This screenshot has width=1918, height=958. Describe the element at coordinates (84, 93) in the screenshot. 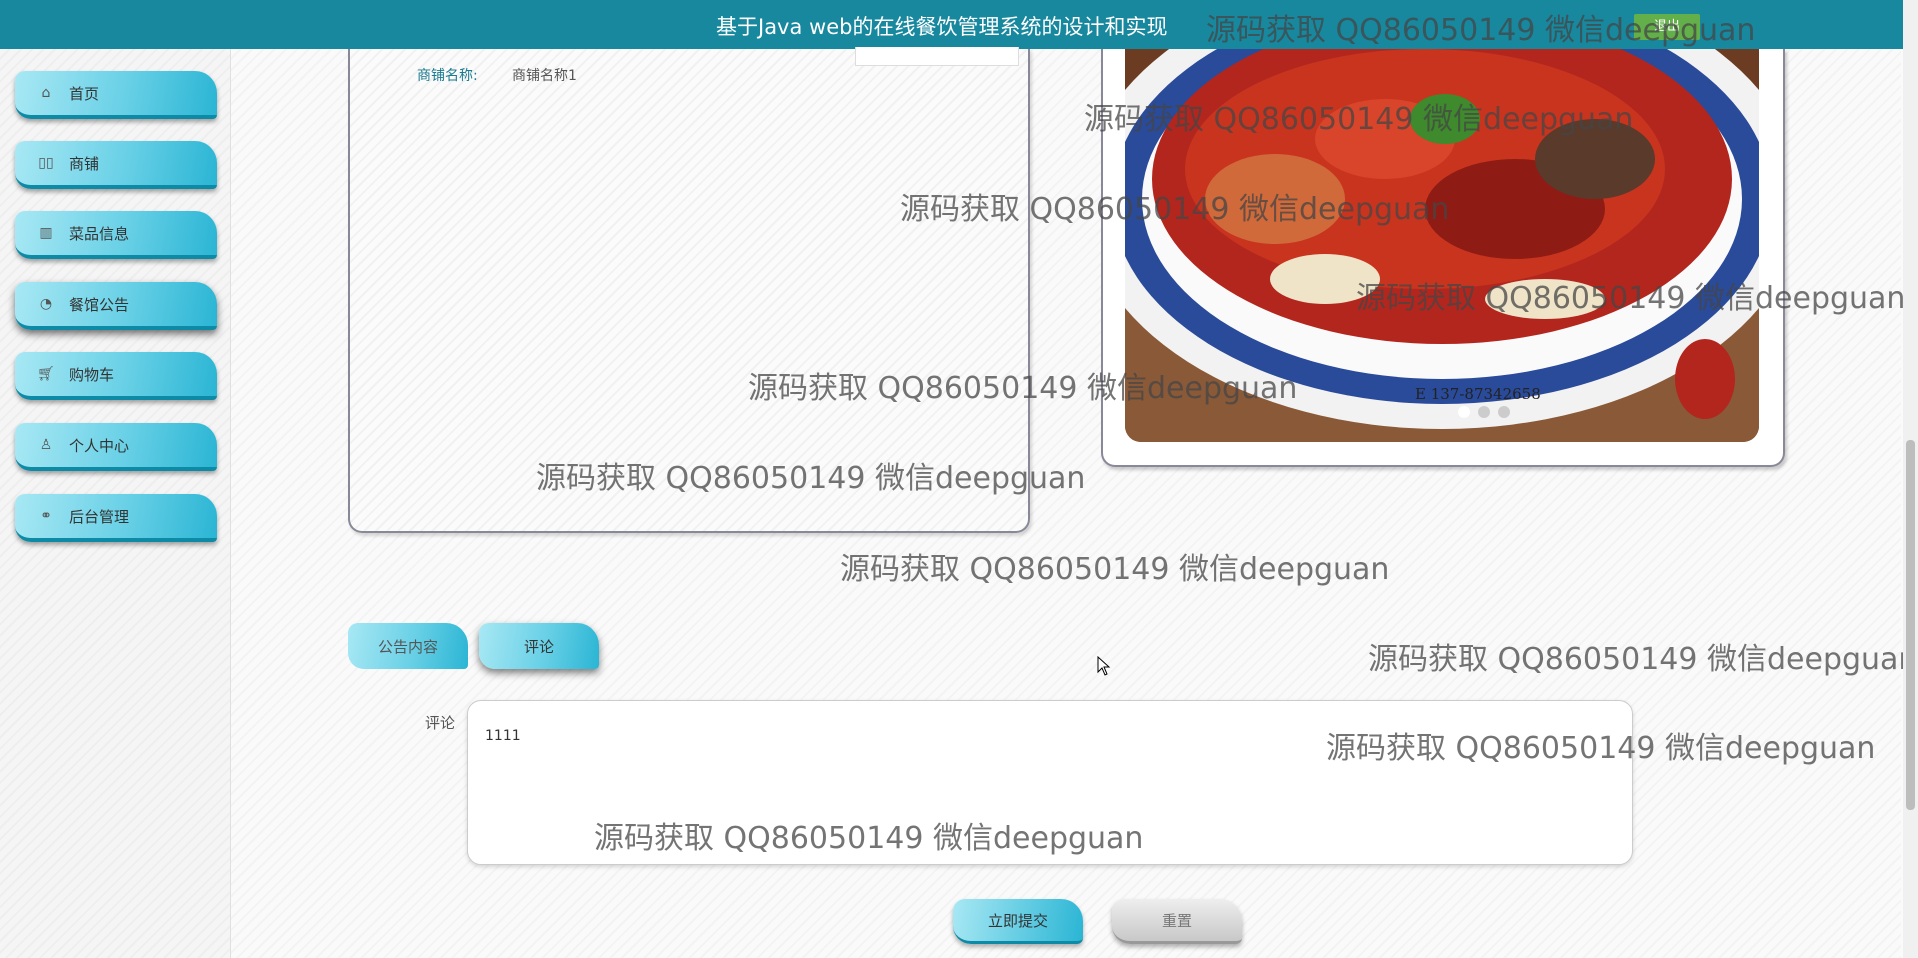

I see `sidebar-item-label: 首页` at that location.